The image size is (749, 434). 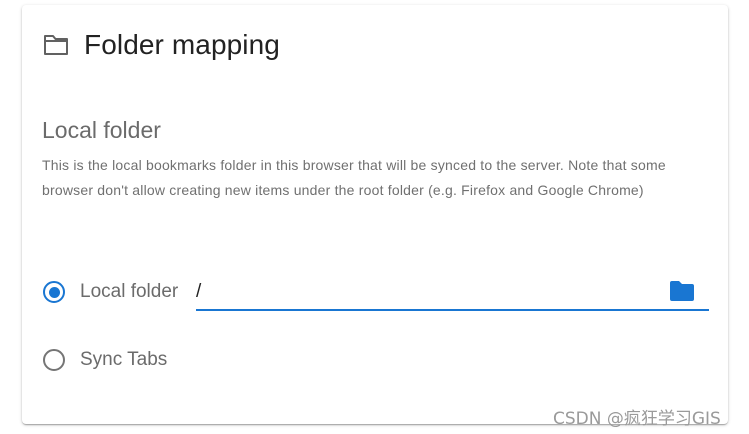 What do you see at coordinates (123, 360) in the screenshot?
I see `sync-tabs-radio-label: Sync Tabs` at bounding box center [123, 360].